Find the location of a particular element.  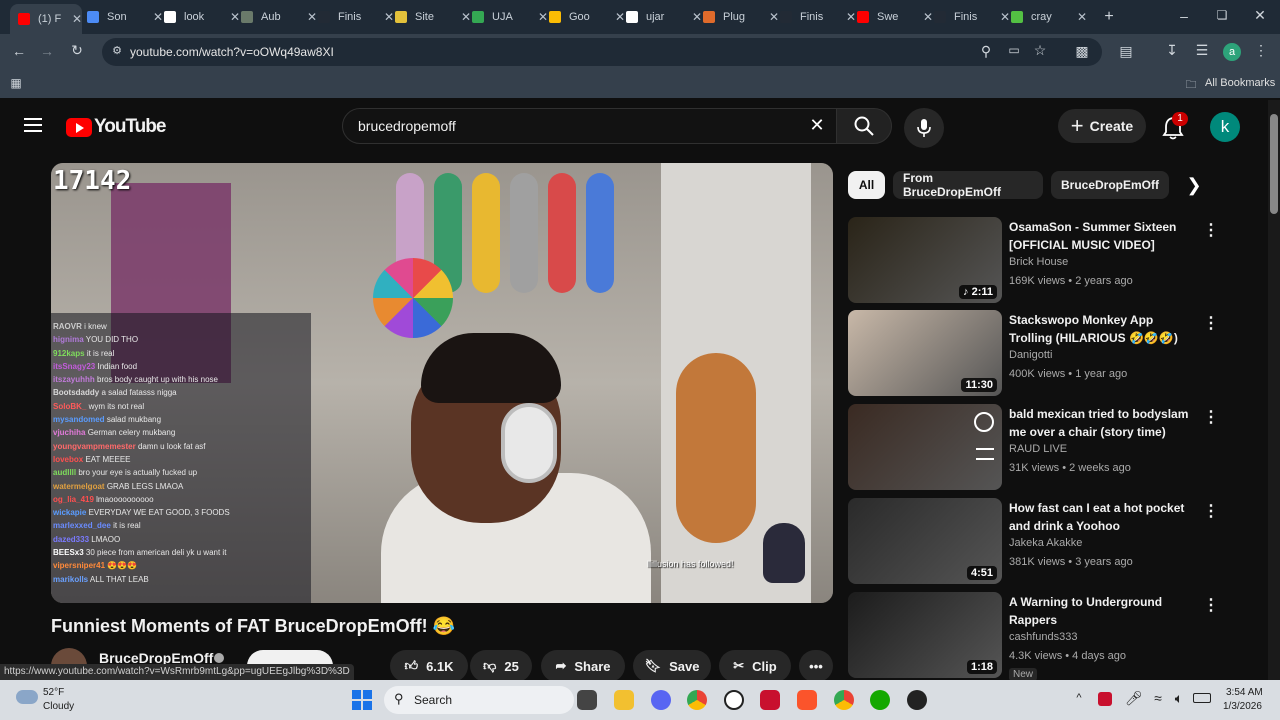

taskbar-search: ⚲ Search is located at coordinates (479, 700).